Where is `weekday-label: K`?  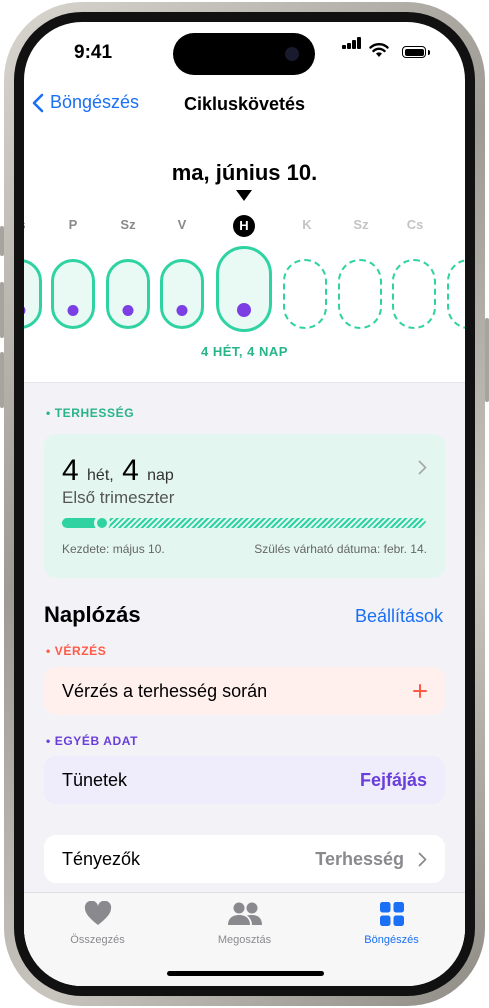
weekday-label: K is located at coordinates (307, 224).